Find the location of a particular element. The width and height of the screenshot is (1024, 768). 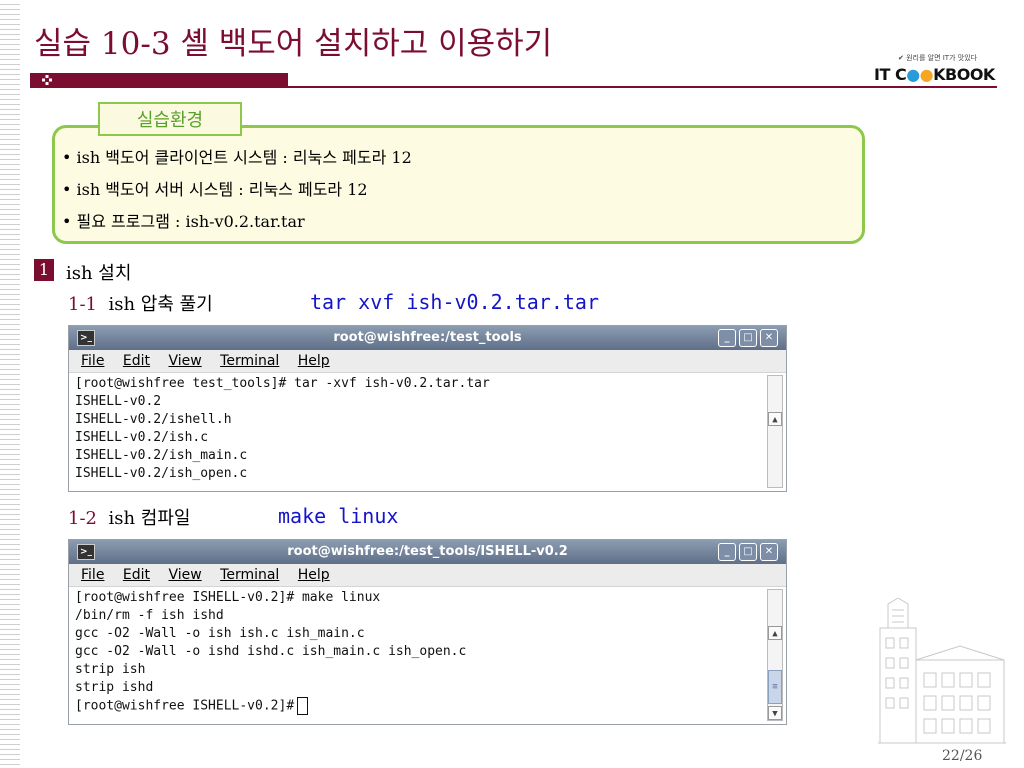

step1-heading: 1-1 ish 압축 풀기 is located at coordinates (140, 303).